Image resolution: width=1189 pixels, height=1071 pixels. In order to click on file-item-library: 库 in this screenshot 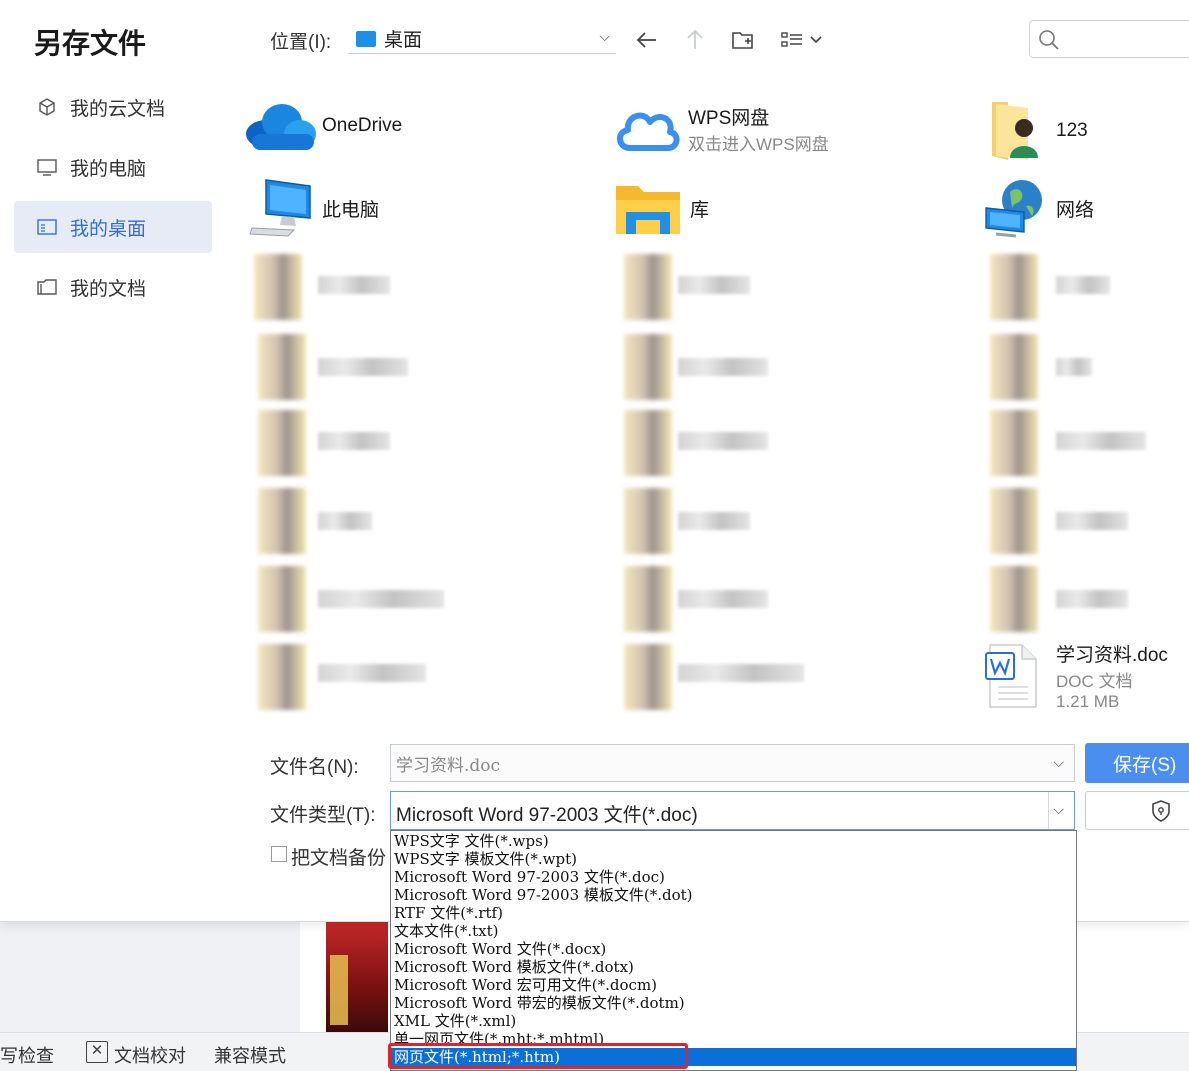, I will do `click(661, 208)`.